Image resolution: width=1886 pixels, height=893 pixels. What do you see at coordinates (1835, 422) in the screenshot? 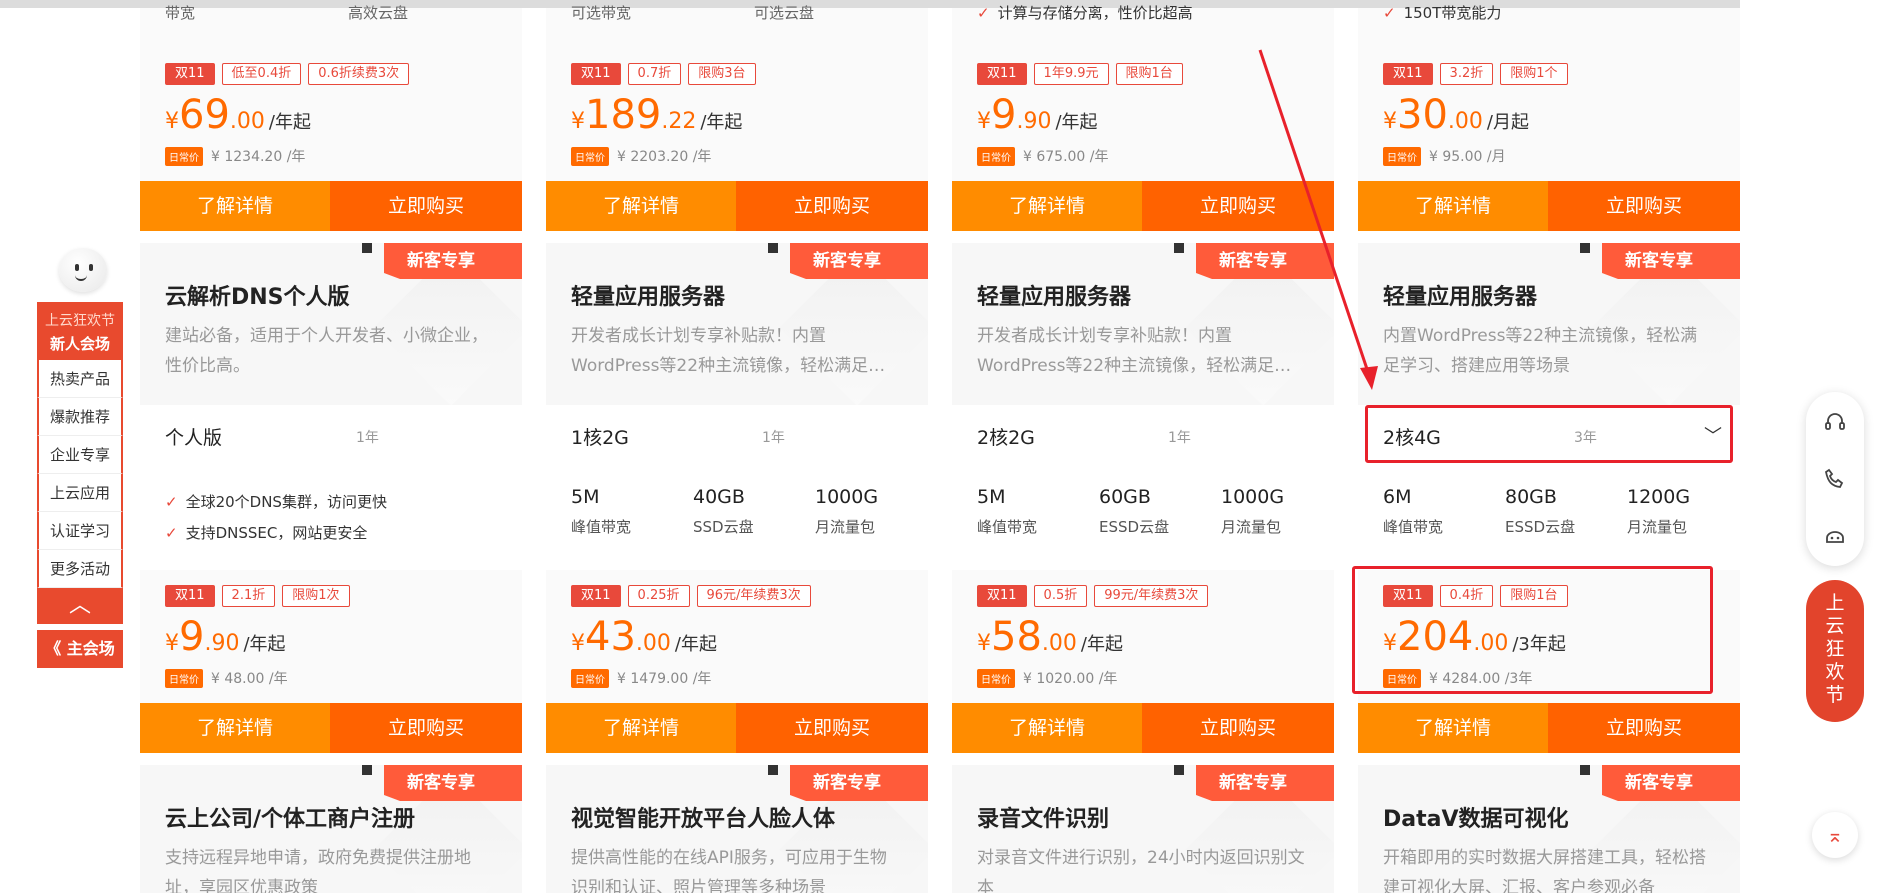
I see `headset-icon` at bounding box center [1835, 422].